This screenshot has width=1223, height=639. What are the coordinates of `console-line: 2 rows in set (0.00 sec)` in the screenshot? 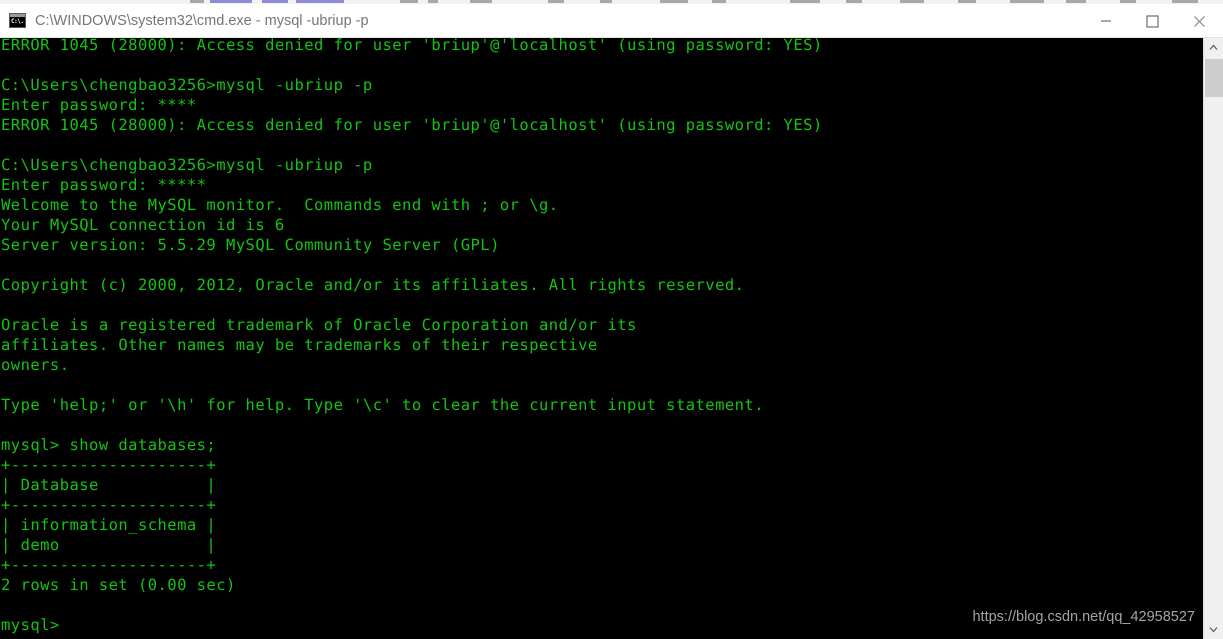 It's located at (118, 585).